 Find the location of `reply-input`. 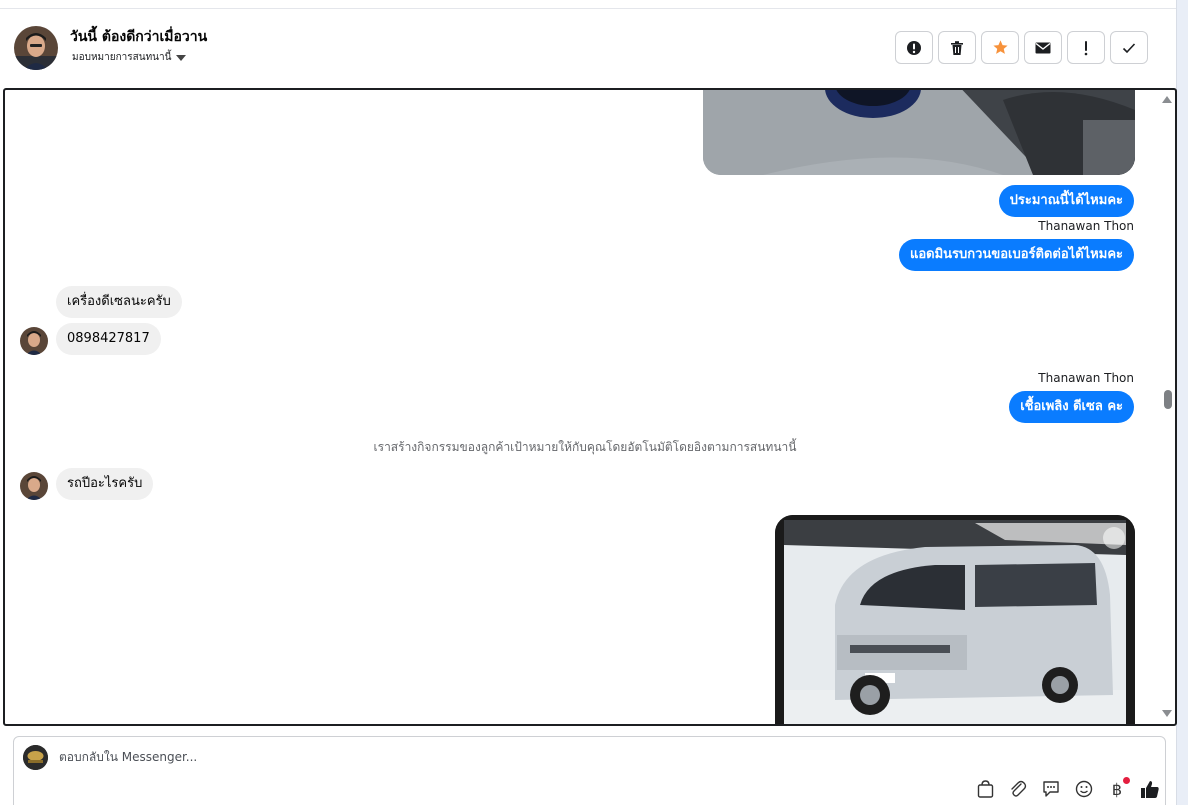

reply-input is located at coordinates (409, 757).